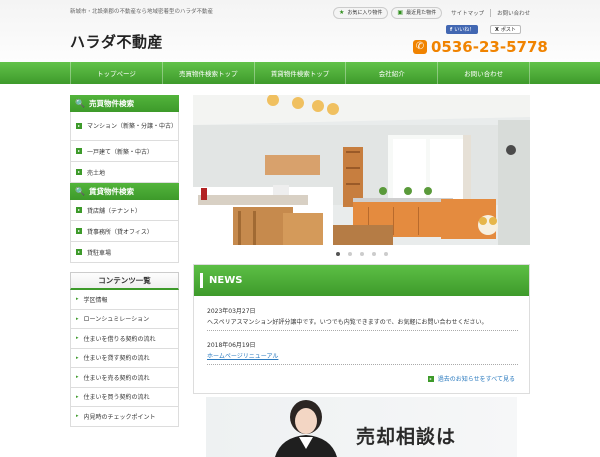  What do you see at coordinates (116, 398) in the screenshot?
I see `contents-item-label: 住まいを買う契約の流れ` at bounding box center [116, 398].